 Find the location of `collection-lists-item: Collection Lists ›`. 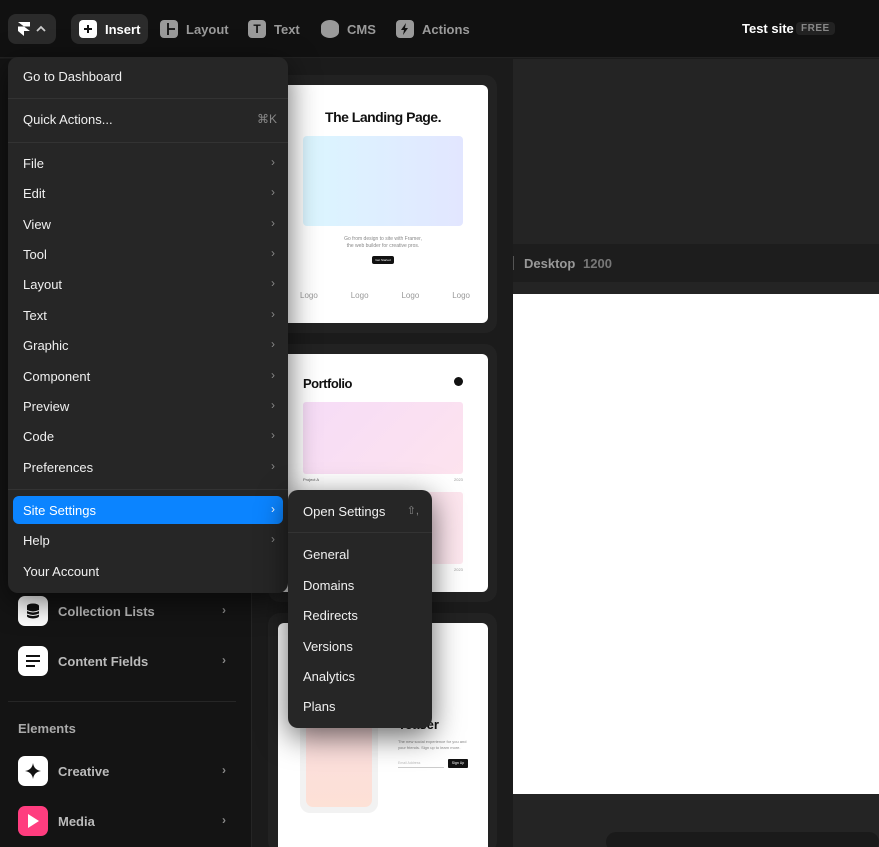

collection-lists-item: Collection Lists › is located at coordinates (128, 611).